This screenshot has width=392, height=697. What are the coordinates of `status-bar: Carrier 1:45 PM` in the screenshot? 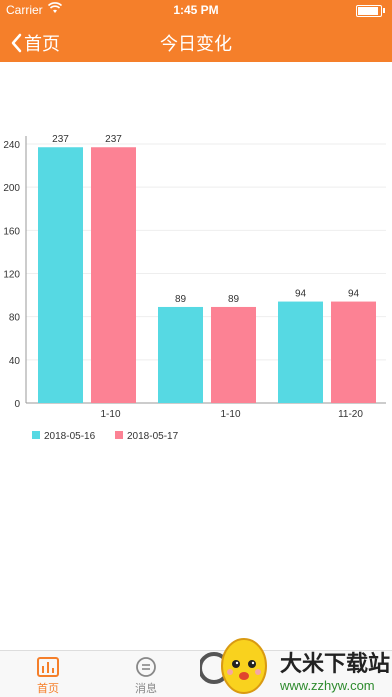 It's located at (196, 10).